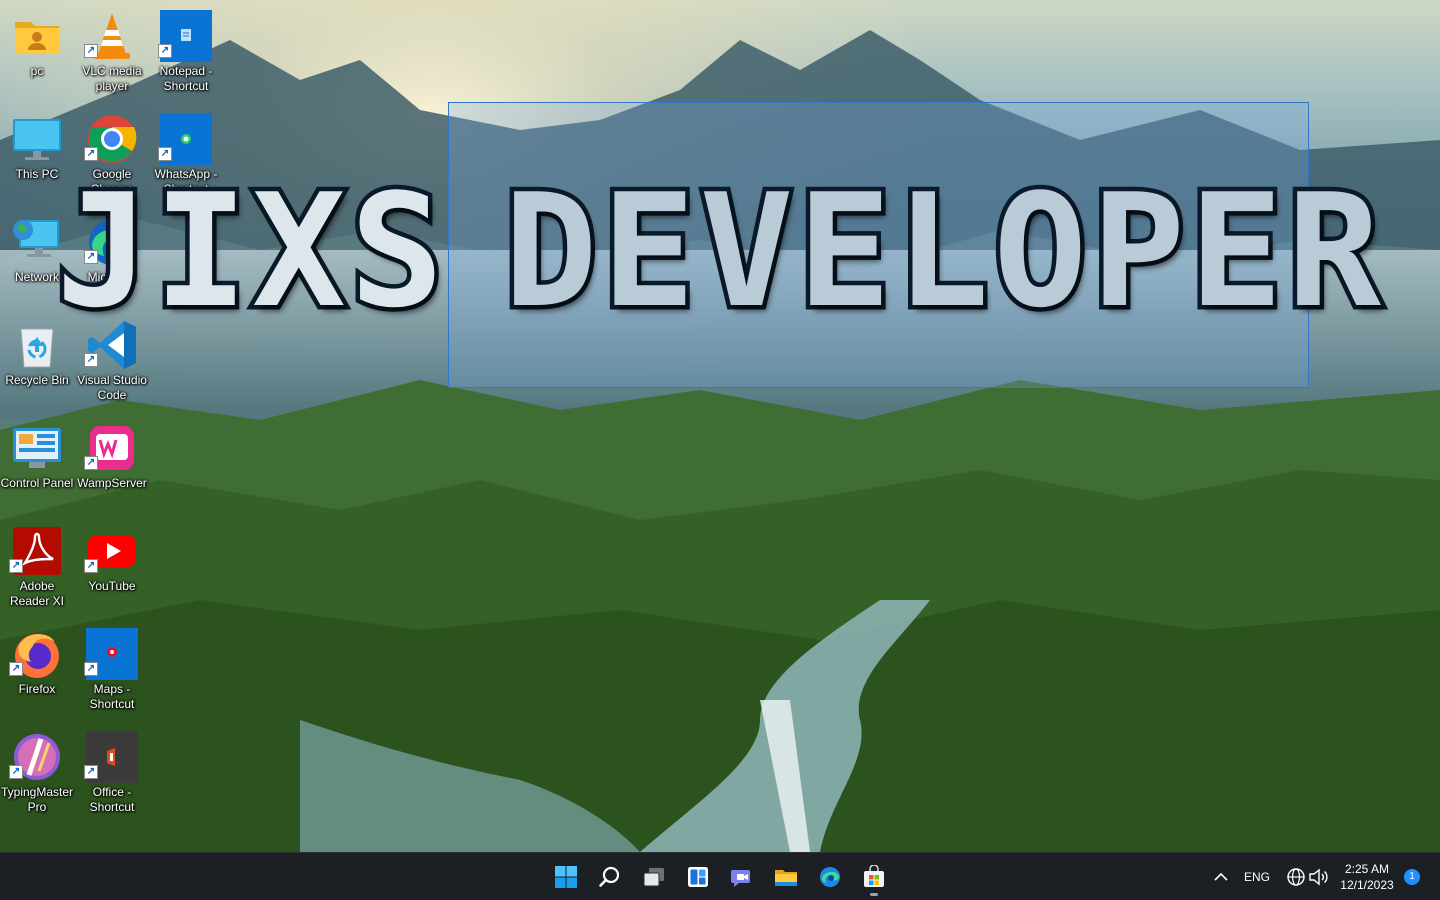 This screenshot has height=900, width=1440. I want to click on control-panel-icon, so click(37, 448).